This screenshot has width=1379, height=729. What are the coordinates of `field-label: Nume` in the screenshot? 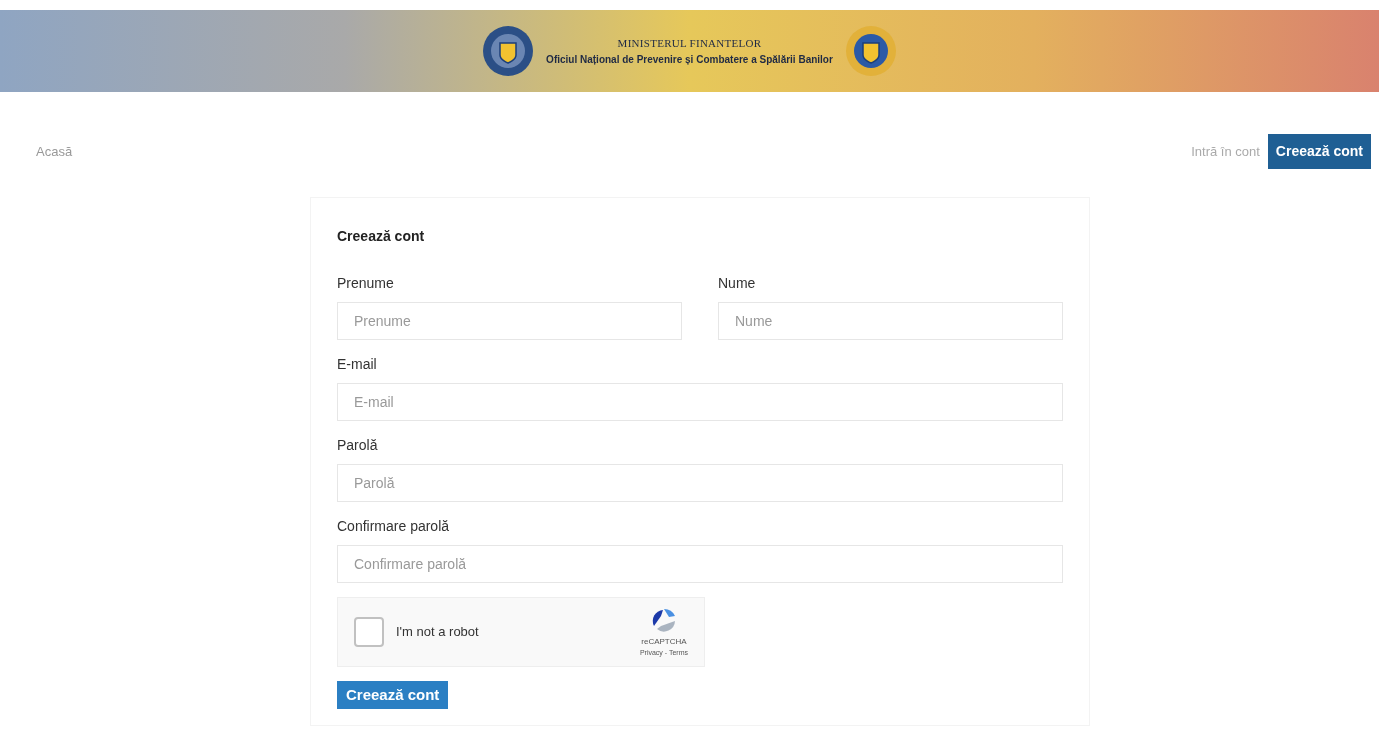 It's located at (737, 283).